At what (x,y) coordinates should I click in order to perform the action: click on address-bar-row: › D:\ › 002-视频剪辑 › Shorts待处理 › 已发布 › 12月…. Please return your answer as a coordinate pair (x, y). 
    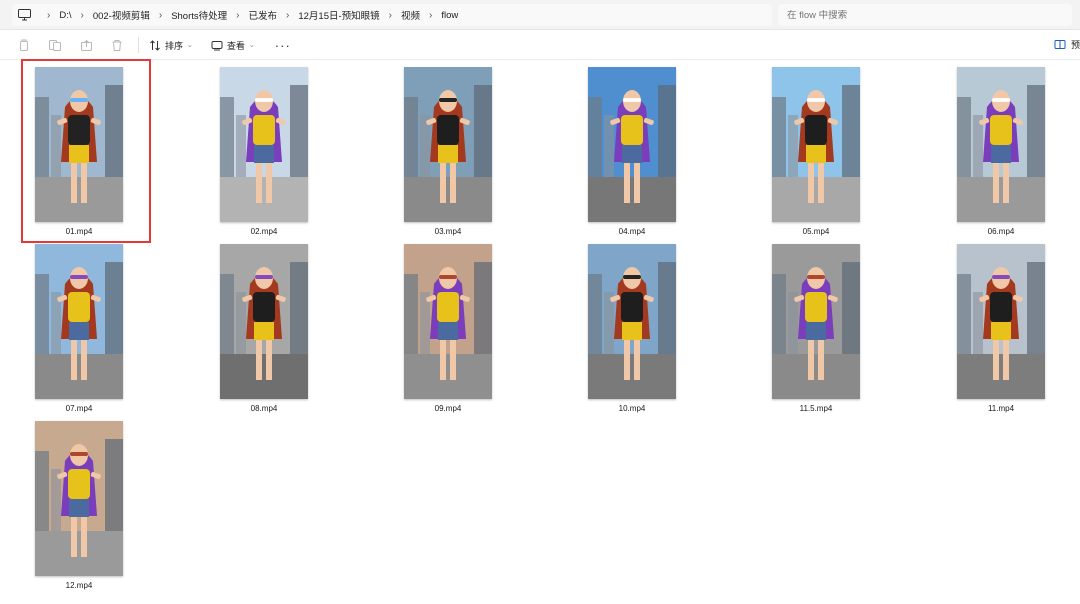
    Looking at the image, I should click on (540, 15).